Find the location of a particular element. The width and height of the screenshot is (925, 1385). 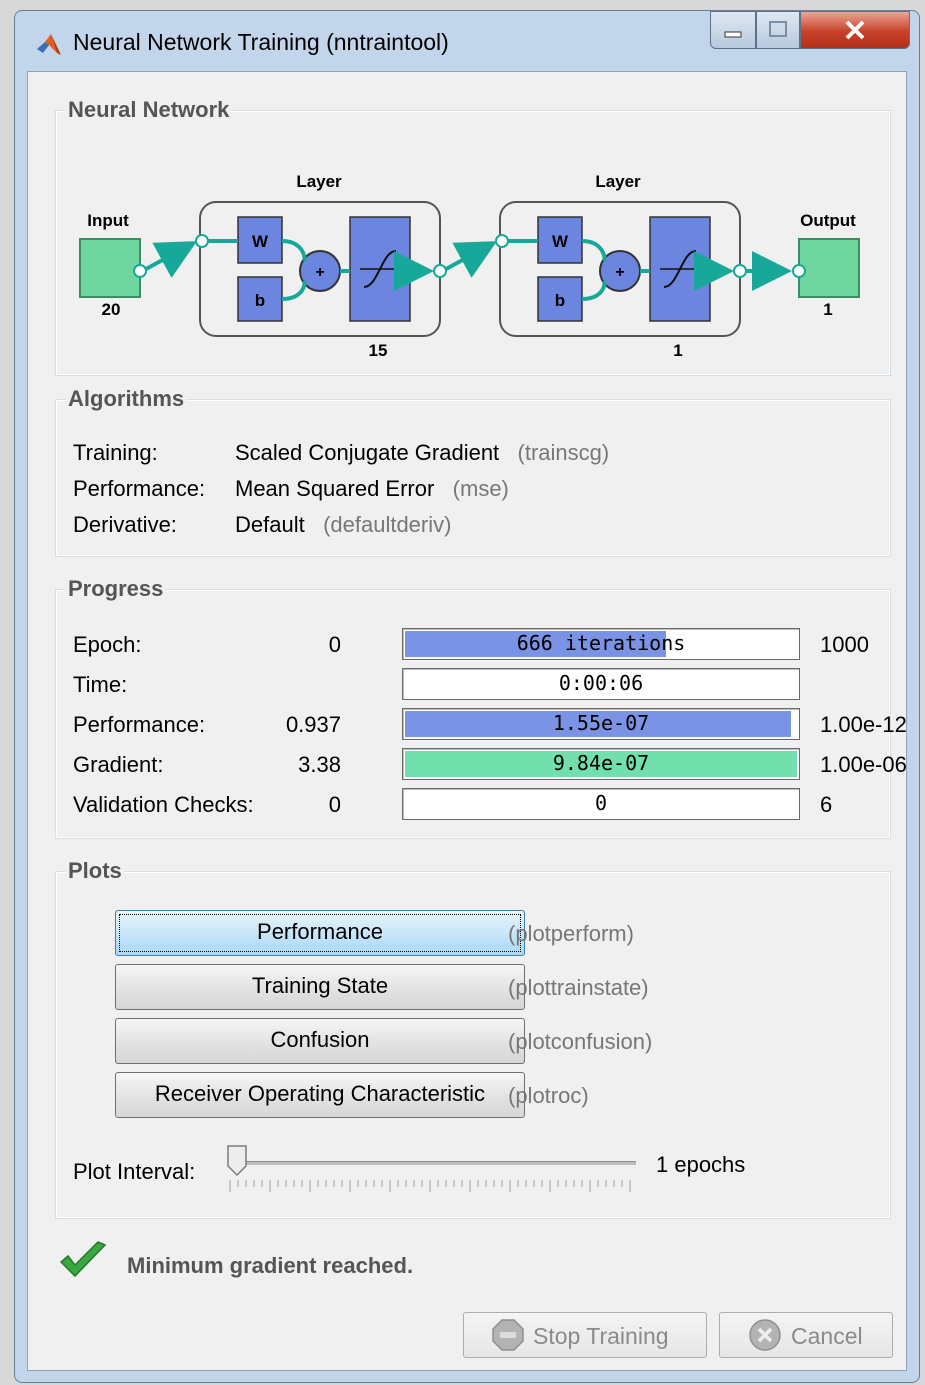

cancel-button: Cancel is located at coordinates (806, 1335).